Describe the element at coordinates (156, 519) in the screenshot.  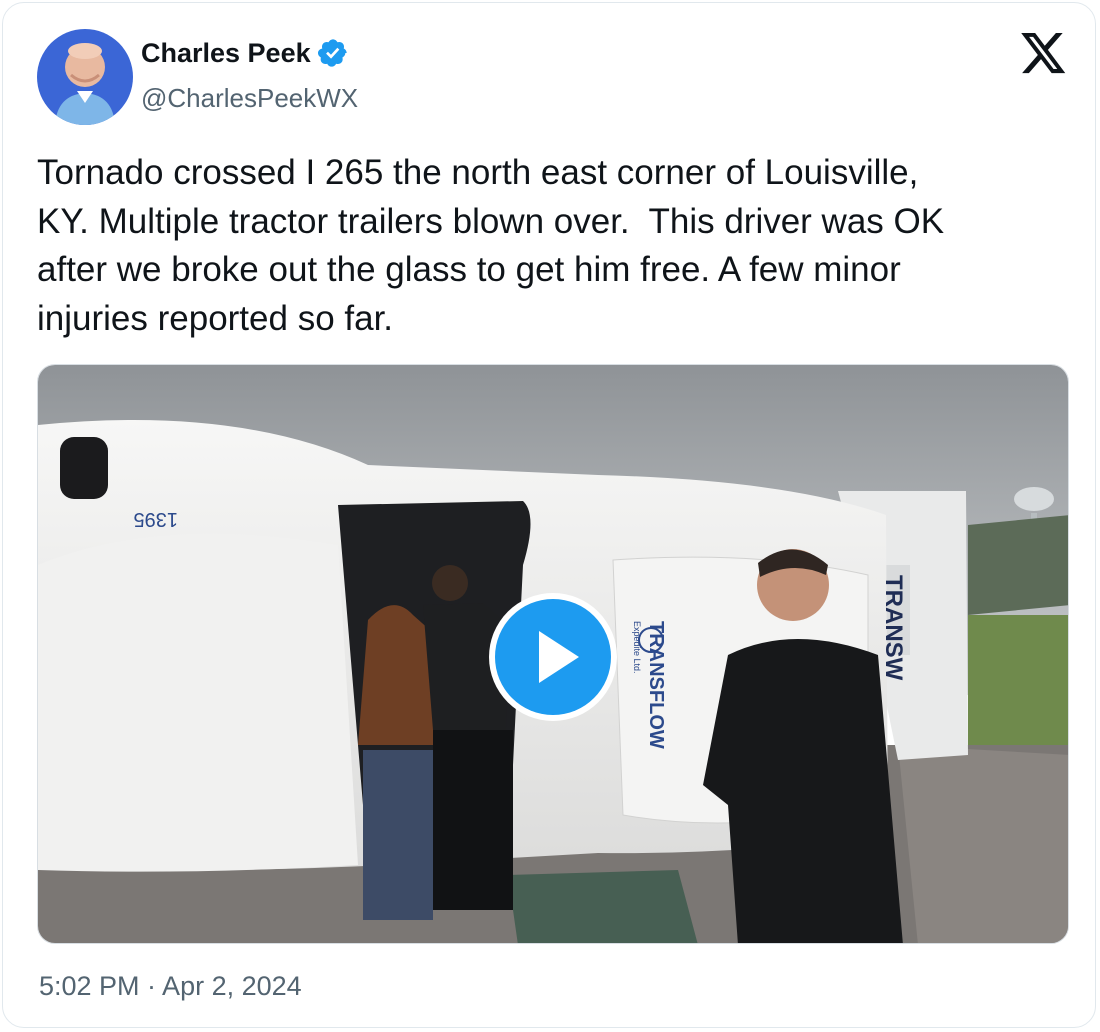
I see `truck-number: 1395` at that location.